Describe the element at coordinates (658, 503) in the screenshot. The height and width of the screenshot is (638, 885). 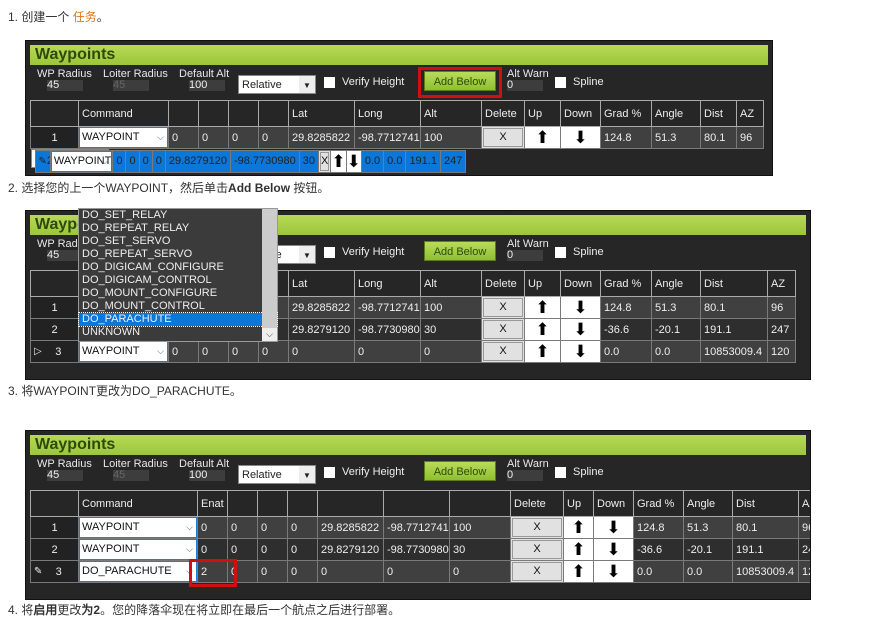
I see `column-header: Grad %` at that location.